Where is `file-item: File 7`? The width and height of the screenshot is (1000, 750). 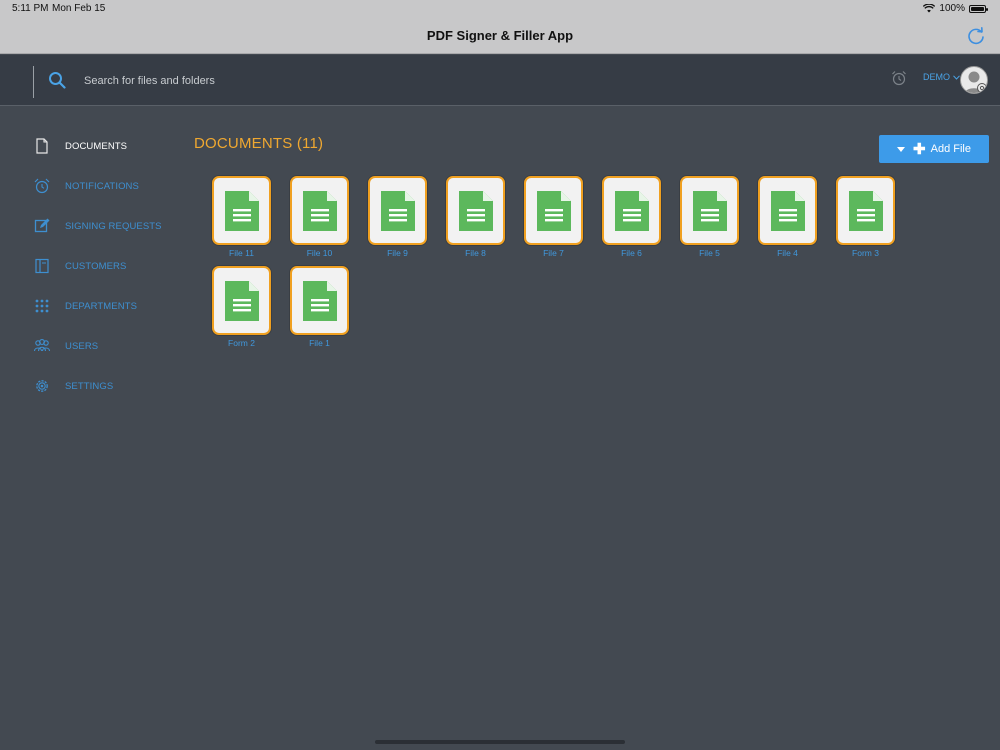 file-item: File 7 is located at coordinates (553, 217).